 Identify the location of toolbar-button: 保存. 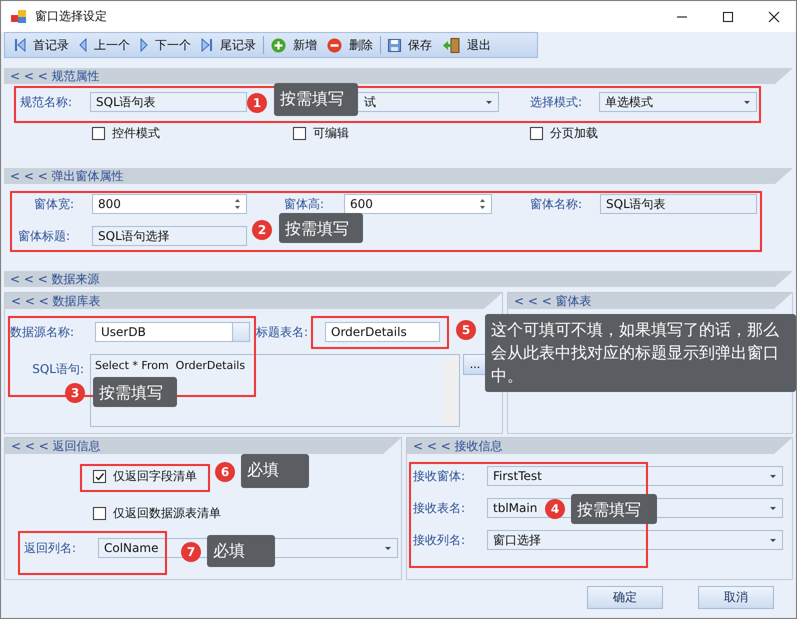
(410, 45).